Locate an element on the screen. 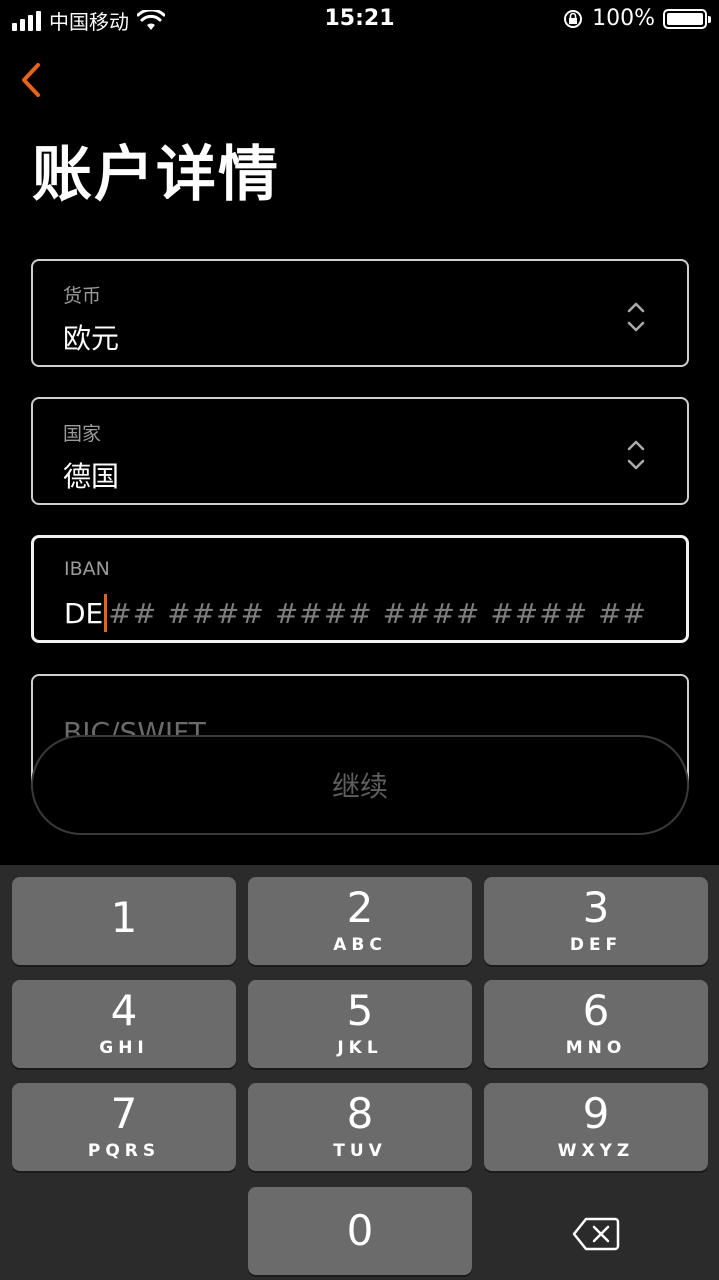 Image resolution: width=719 pixels, height=1280 pixels. key-3: 3 DEF is located at coordinates (596, 921).